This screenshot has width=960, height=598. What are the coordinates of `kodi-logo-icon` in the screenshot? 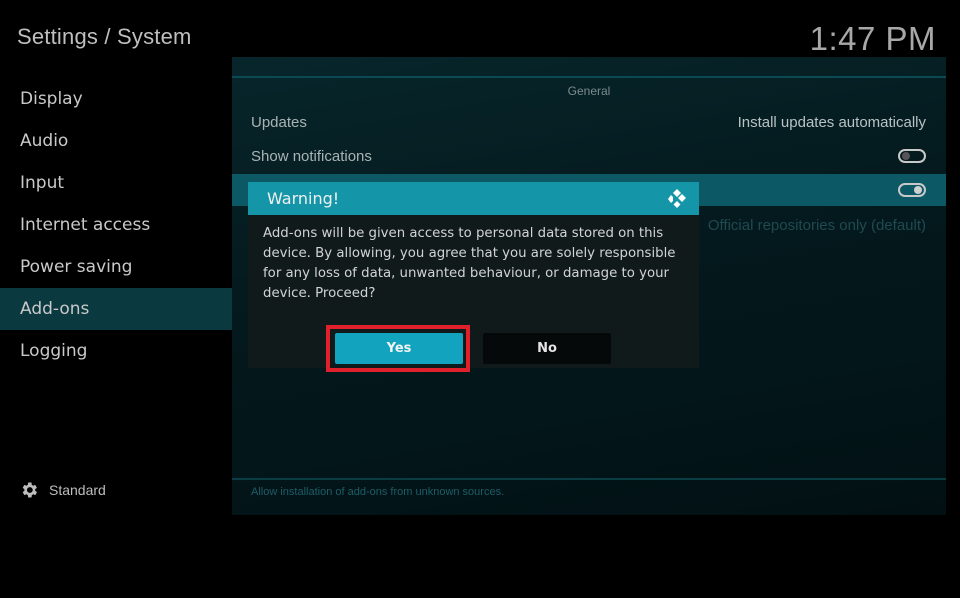 It's located at (677, 198).